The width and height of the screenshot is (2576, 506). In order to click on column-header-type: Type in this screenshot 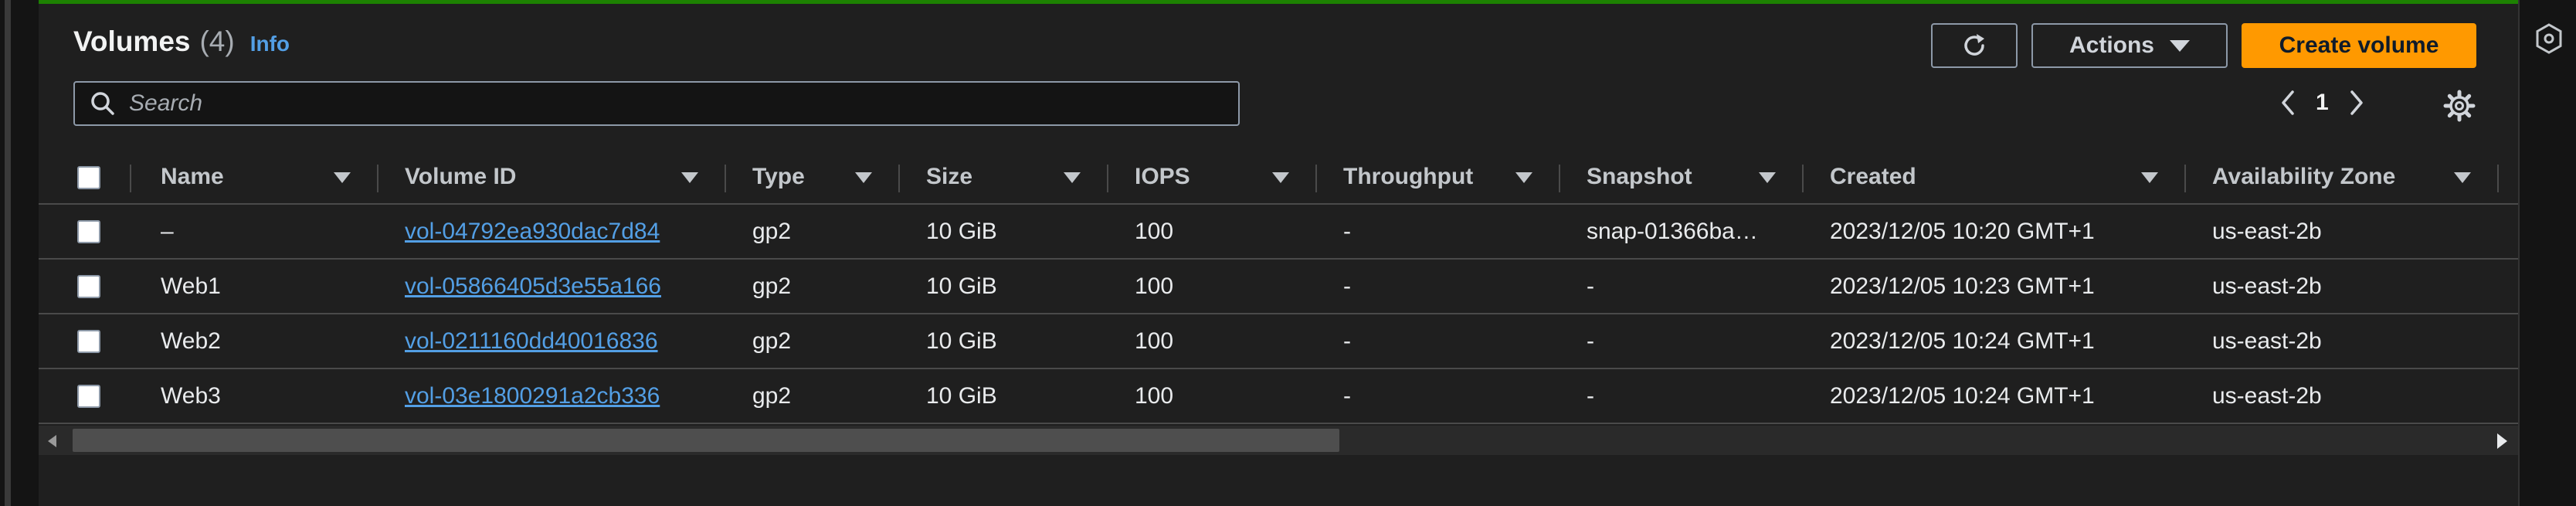, I will do `click(778, 177)`.